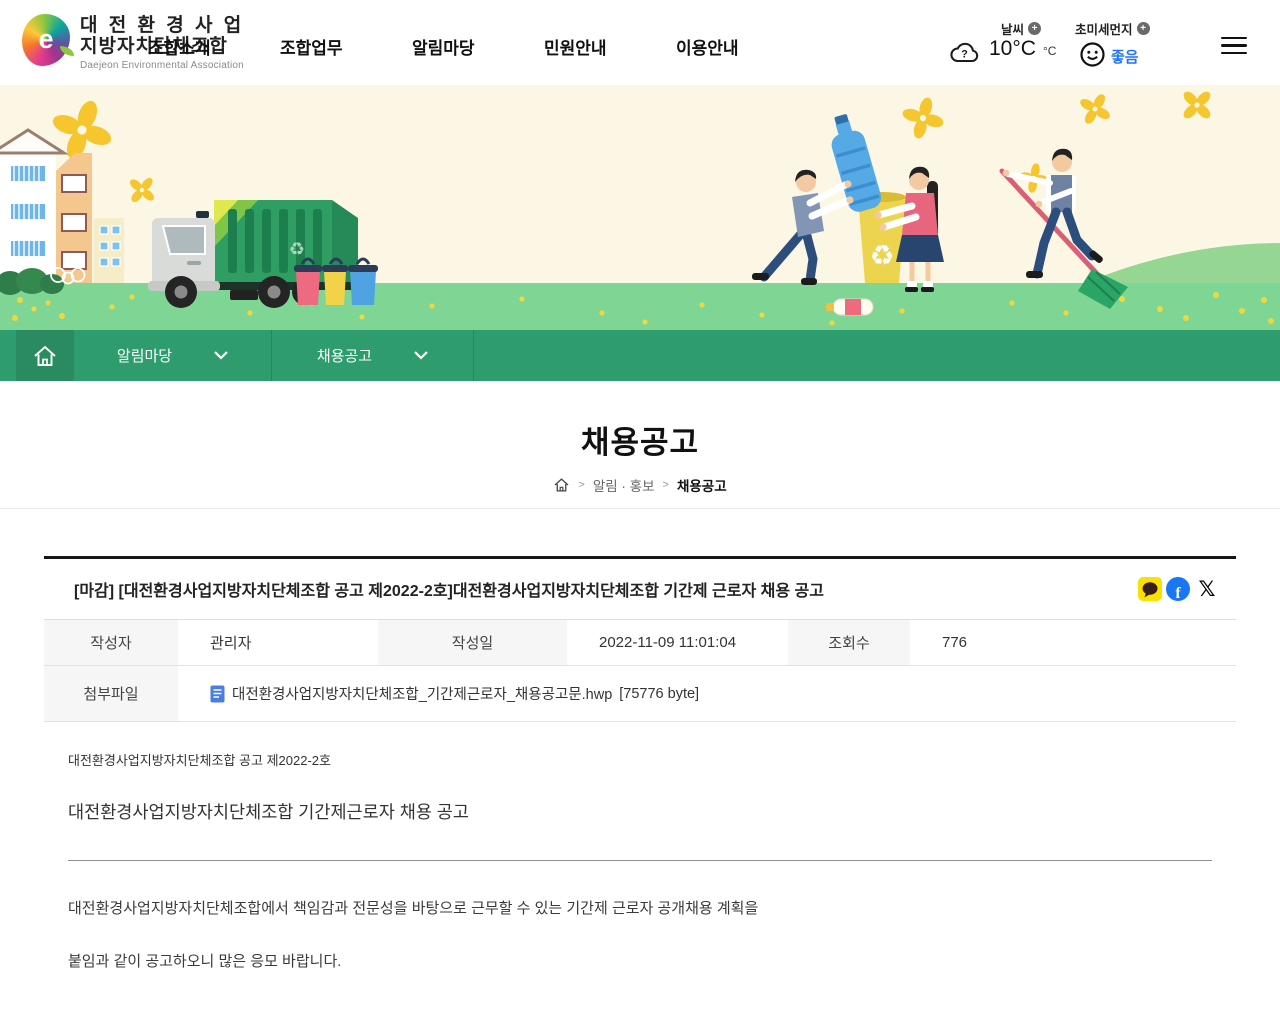 The image size is (1280, 1024). Describe the element at coordinates (659, 693) in the screenshot. I see `attachment-size: [75776 byte]` at that location.